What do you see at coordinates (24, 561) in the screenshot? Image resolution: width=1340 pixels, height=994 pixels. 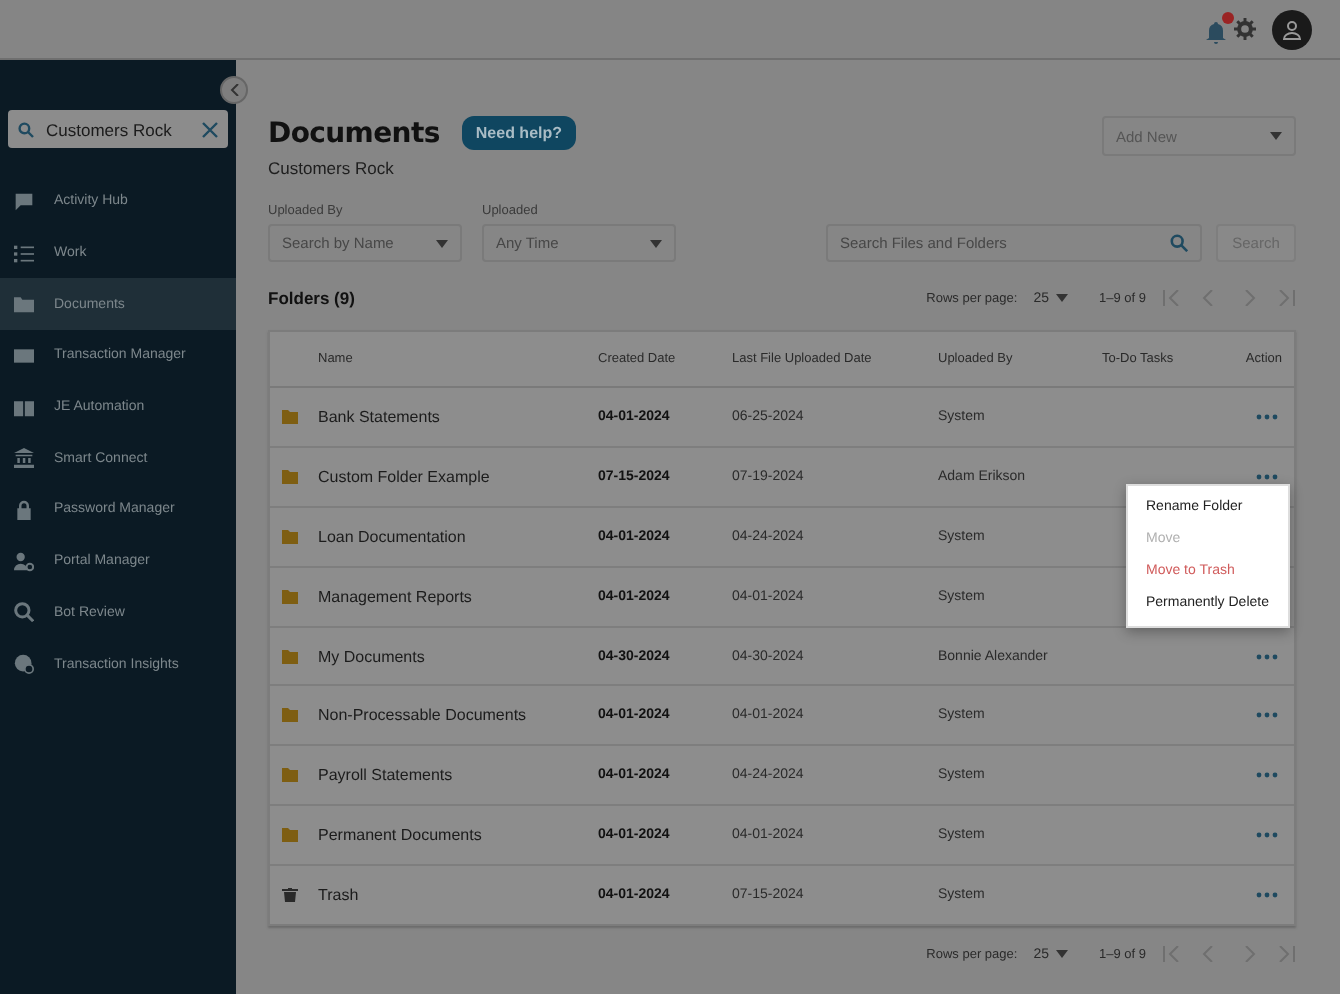 I see `user-gear-icon` at bounding box center [24, 561].